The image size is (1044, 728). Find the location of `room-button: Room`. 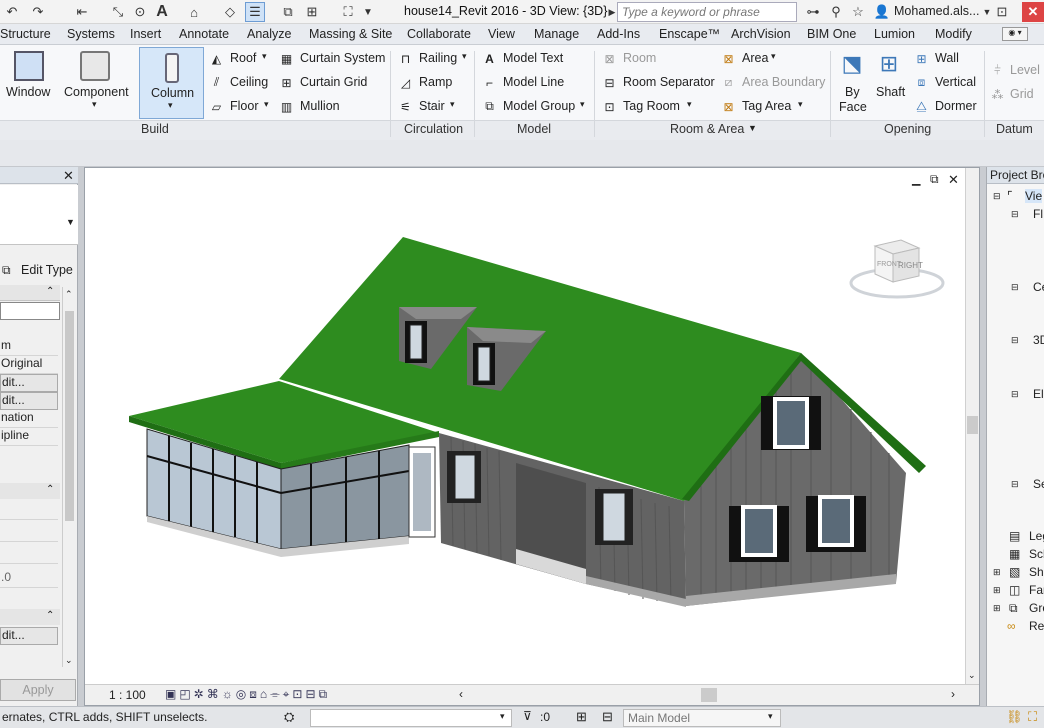

room-button: Room is located at coordinates (639, 58).